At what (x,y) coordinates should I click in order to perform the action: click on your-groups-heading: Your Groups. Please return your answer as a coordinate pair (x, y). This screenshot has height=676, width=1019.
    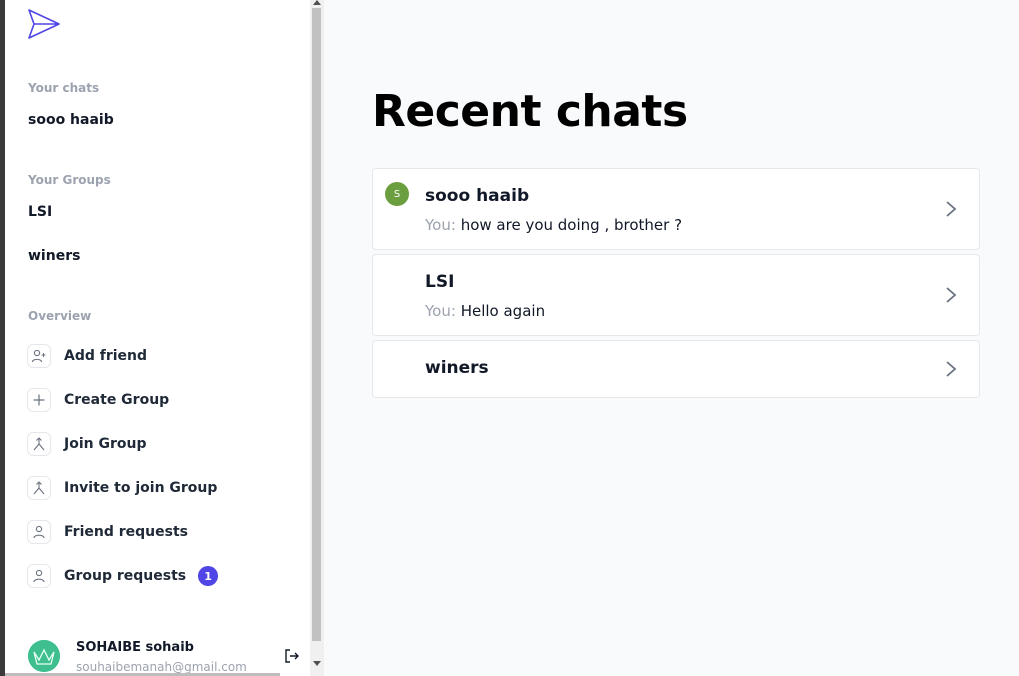
    Looking at the image, I should click on (69, 180).